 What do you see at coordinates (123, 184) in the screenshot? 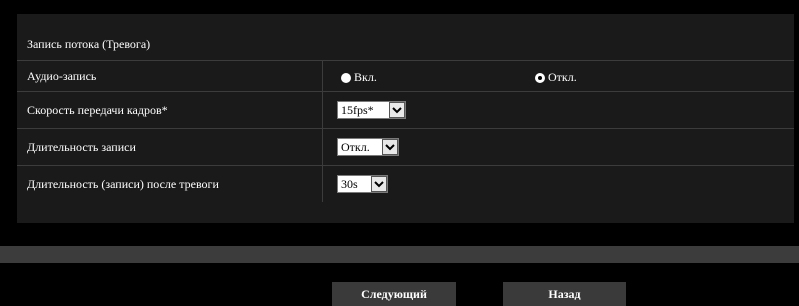
I see `post-alarm-duration-label: Длительность (записи) после тревоги` at bounding box center [123, 184].